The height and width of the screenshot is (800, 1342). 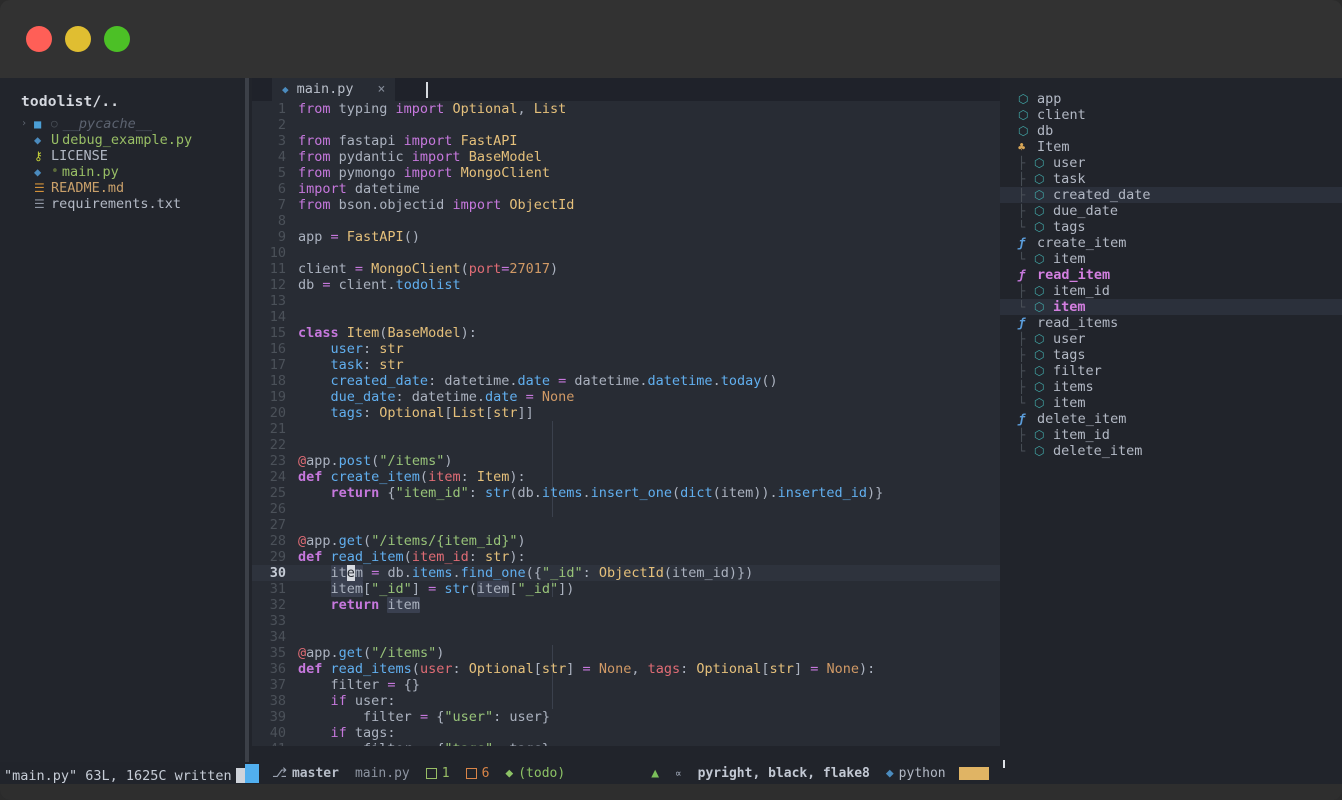 I want to click on language-indicator: ◆ python, so click(x=937, y=773).